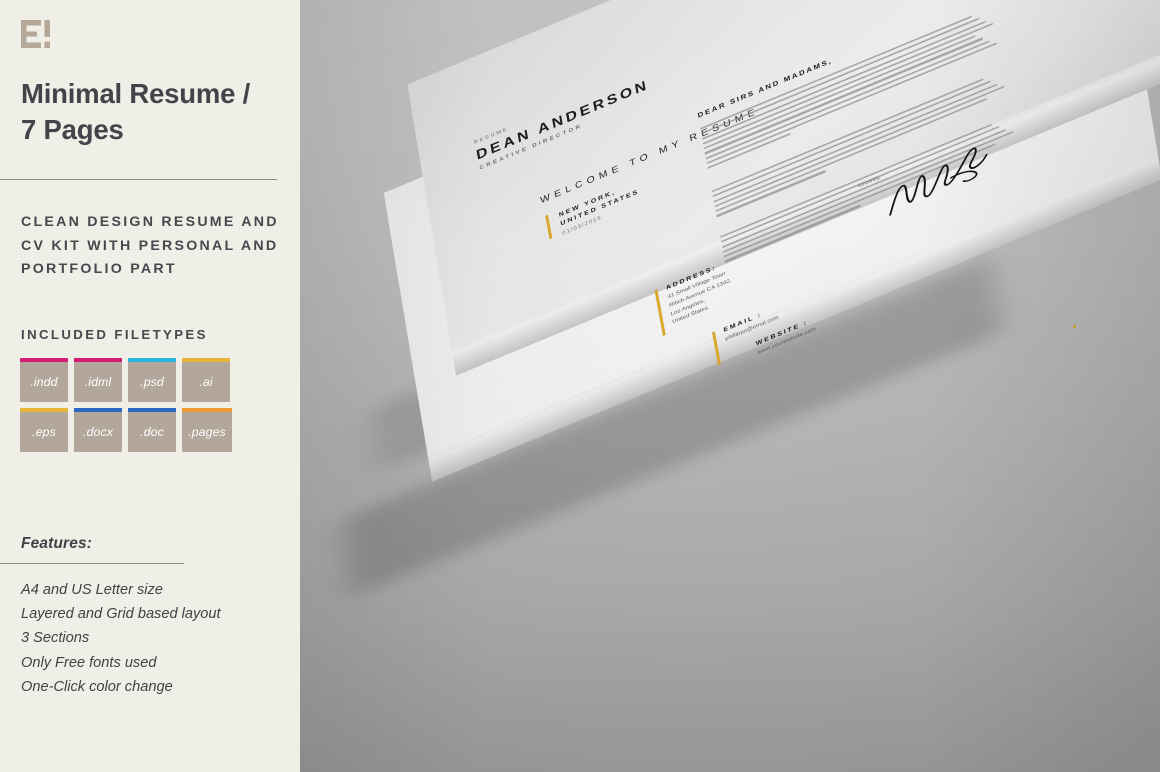  What do you see at coordinates (136, 93) in the screenshot?
I see `page-title-line-1: Minimal Resume /` at bounding box center [136, 93].